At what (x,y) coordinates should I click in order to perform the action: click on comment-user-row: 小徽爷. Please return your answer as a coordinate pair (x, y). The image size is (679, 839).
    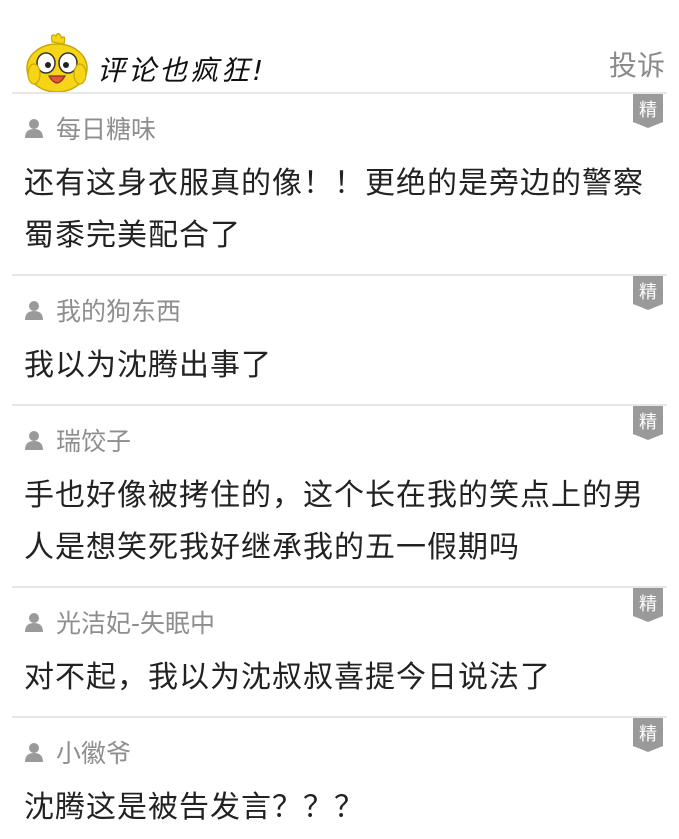
    Looking at the image, I should click on (77, 752).